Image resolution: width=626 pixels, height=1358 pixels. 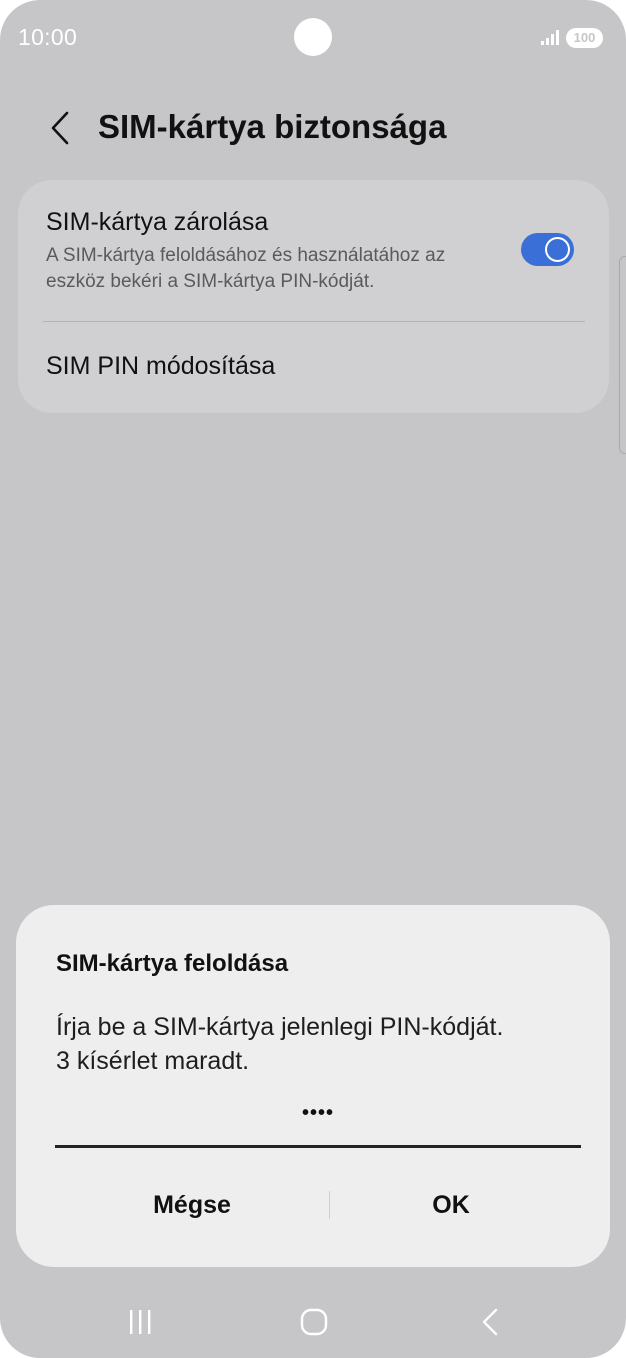 I want to click on front-camera, so click(x=313, y=37).